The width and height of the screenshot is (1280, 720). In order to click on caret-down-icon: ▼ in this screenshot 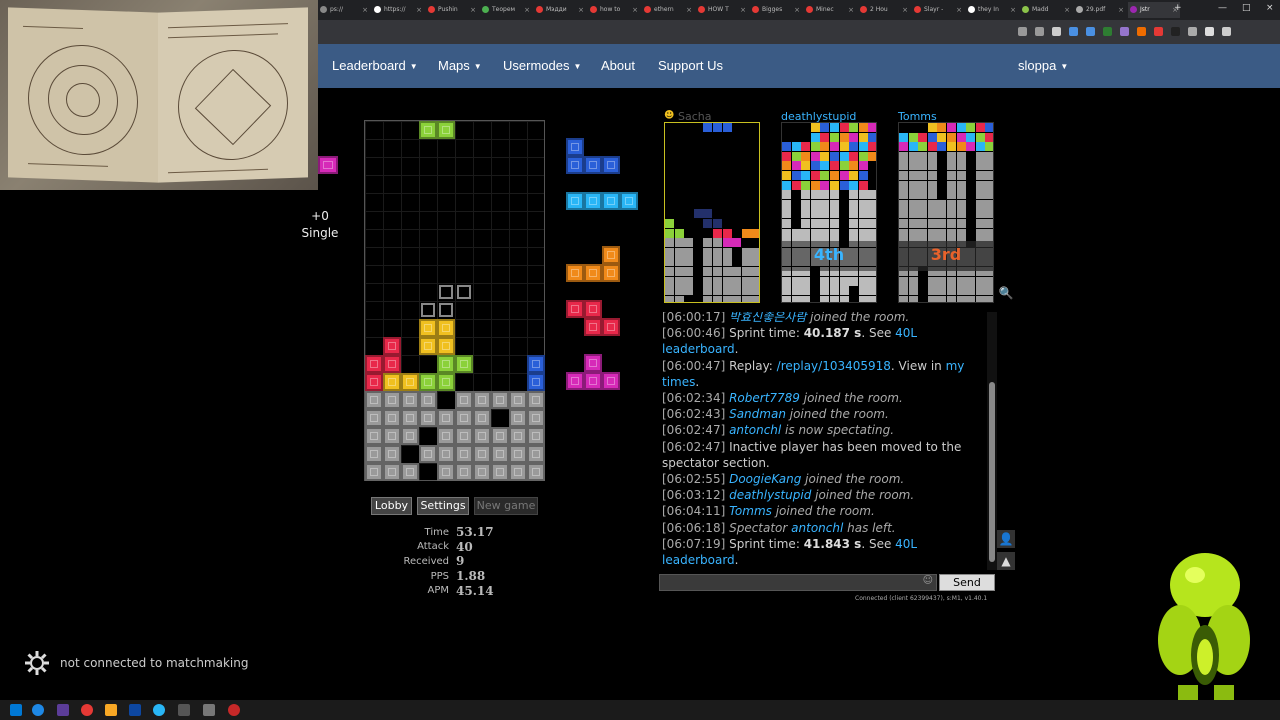, I will do `click(477, 66)`.